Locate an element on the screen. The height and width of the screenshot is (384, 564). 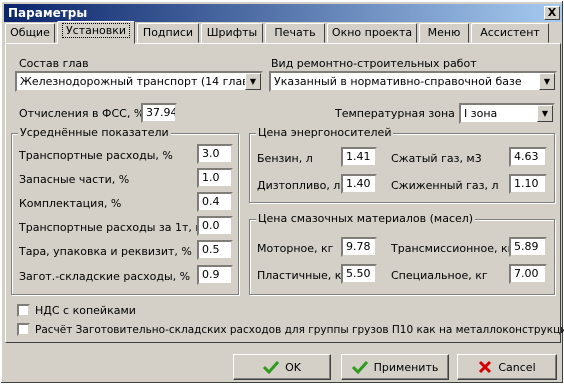
close-icon: X is located at coordinates (552, 12).